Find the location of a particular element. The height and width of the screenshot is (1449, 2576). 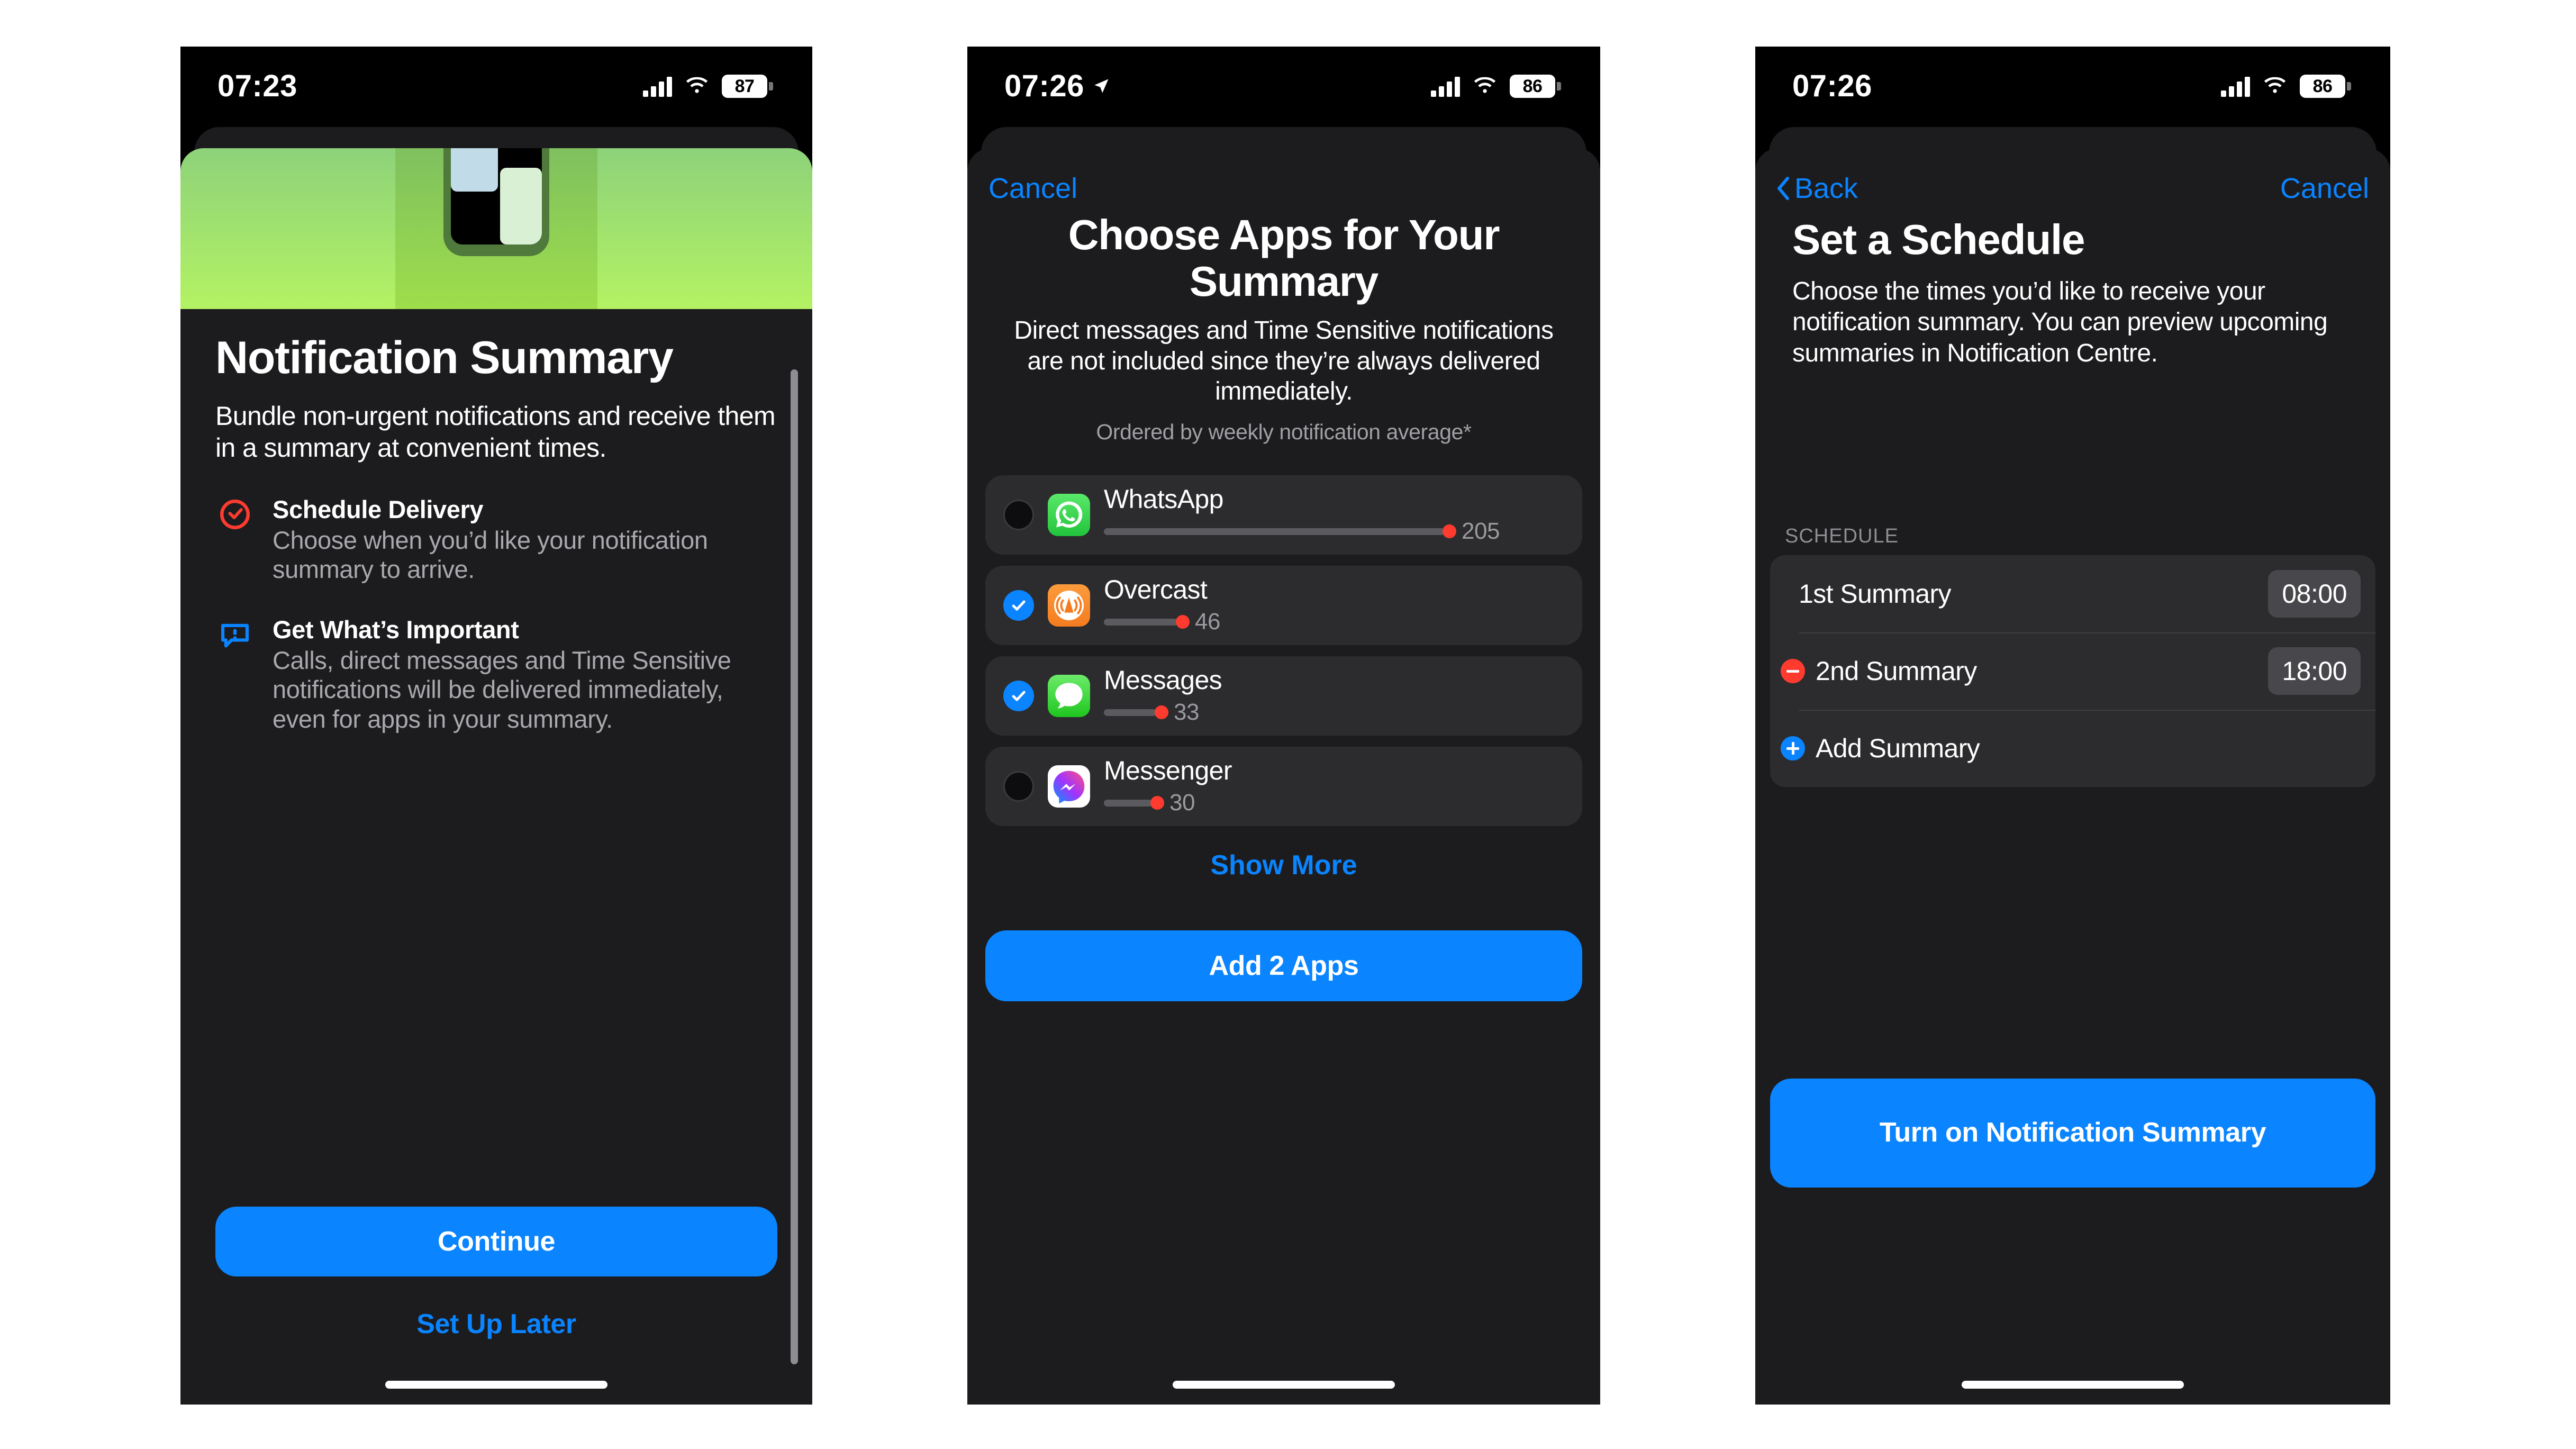

vertical-scrollbar is located at coordinates (794, 866).